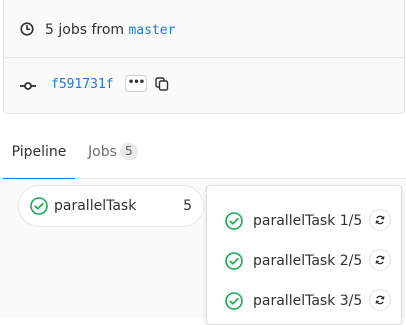 The width and height of the screenshot is (406, 325). I want to click on jobs-count-text: 5 jobs from, so click(85, 30).